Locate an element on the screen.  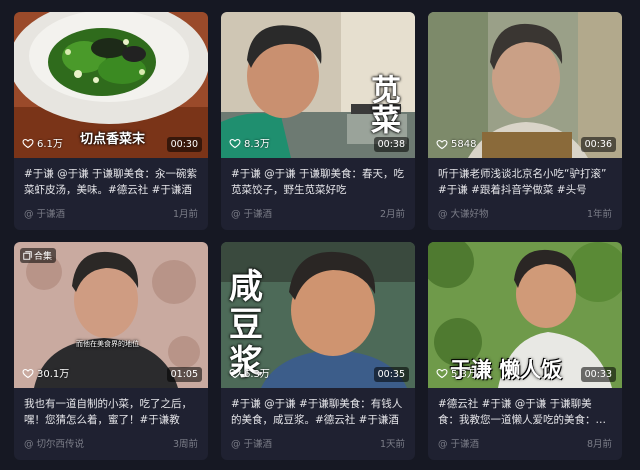
video-meta: @ 于谦酒 1天前 is located at coordinates (318, 443).